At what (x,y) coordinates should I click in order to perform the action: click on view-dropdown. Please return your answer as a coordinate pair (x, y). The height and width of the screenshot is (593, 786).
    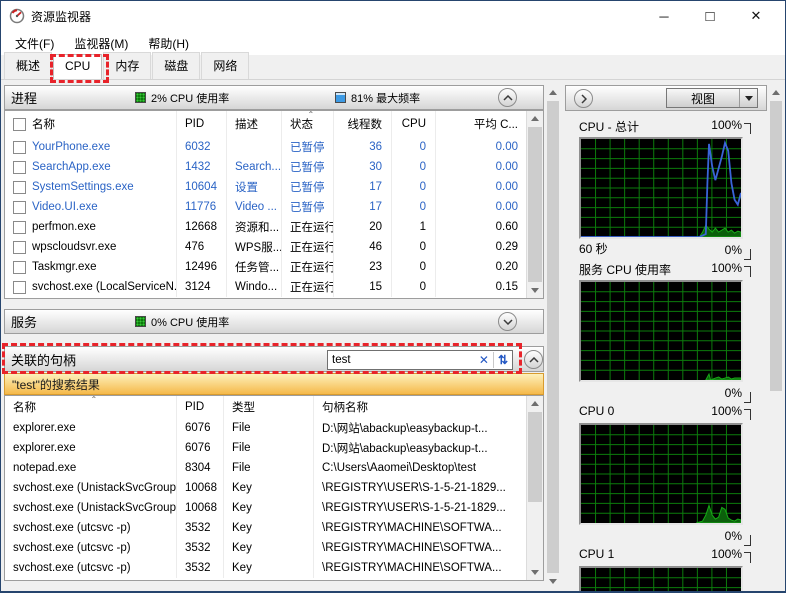
    Looking at the image, I should click on (748, 98).